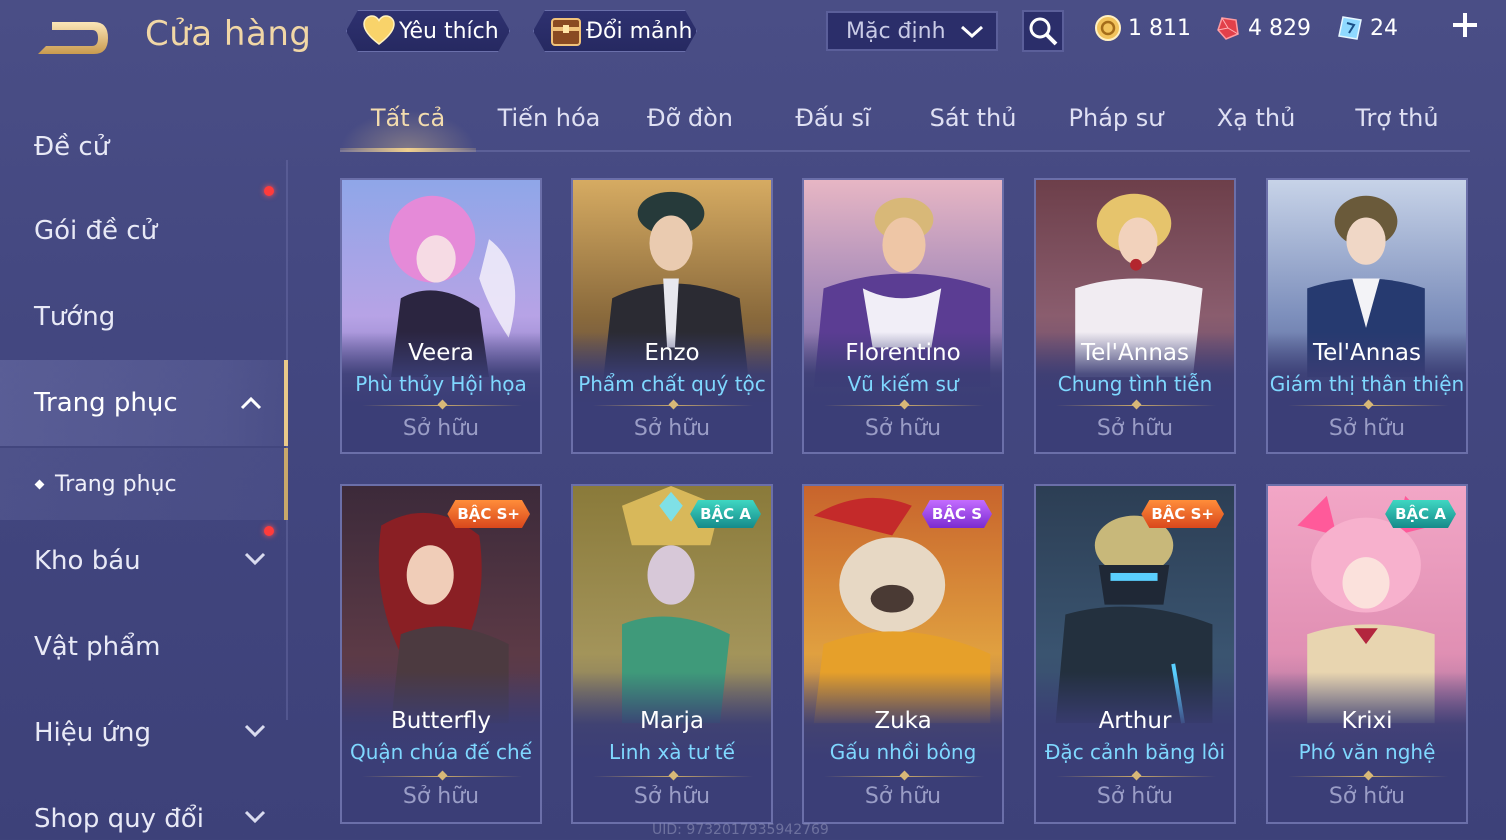  I want to click on skin-card: Veera Phù thủy Hội họa Sở hữu, so click(441, 316).